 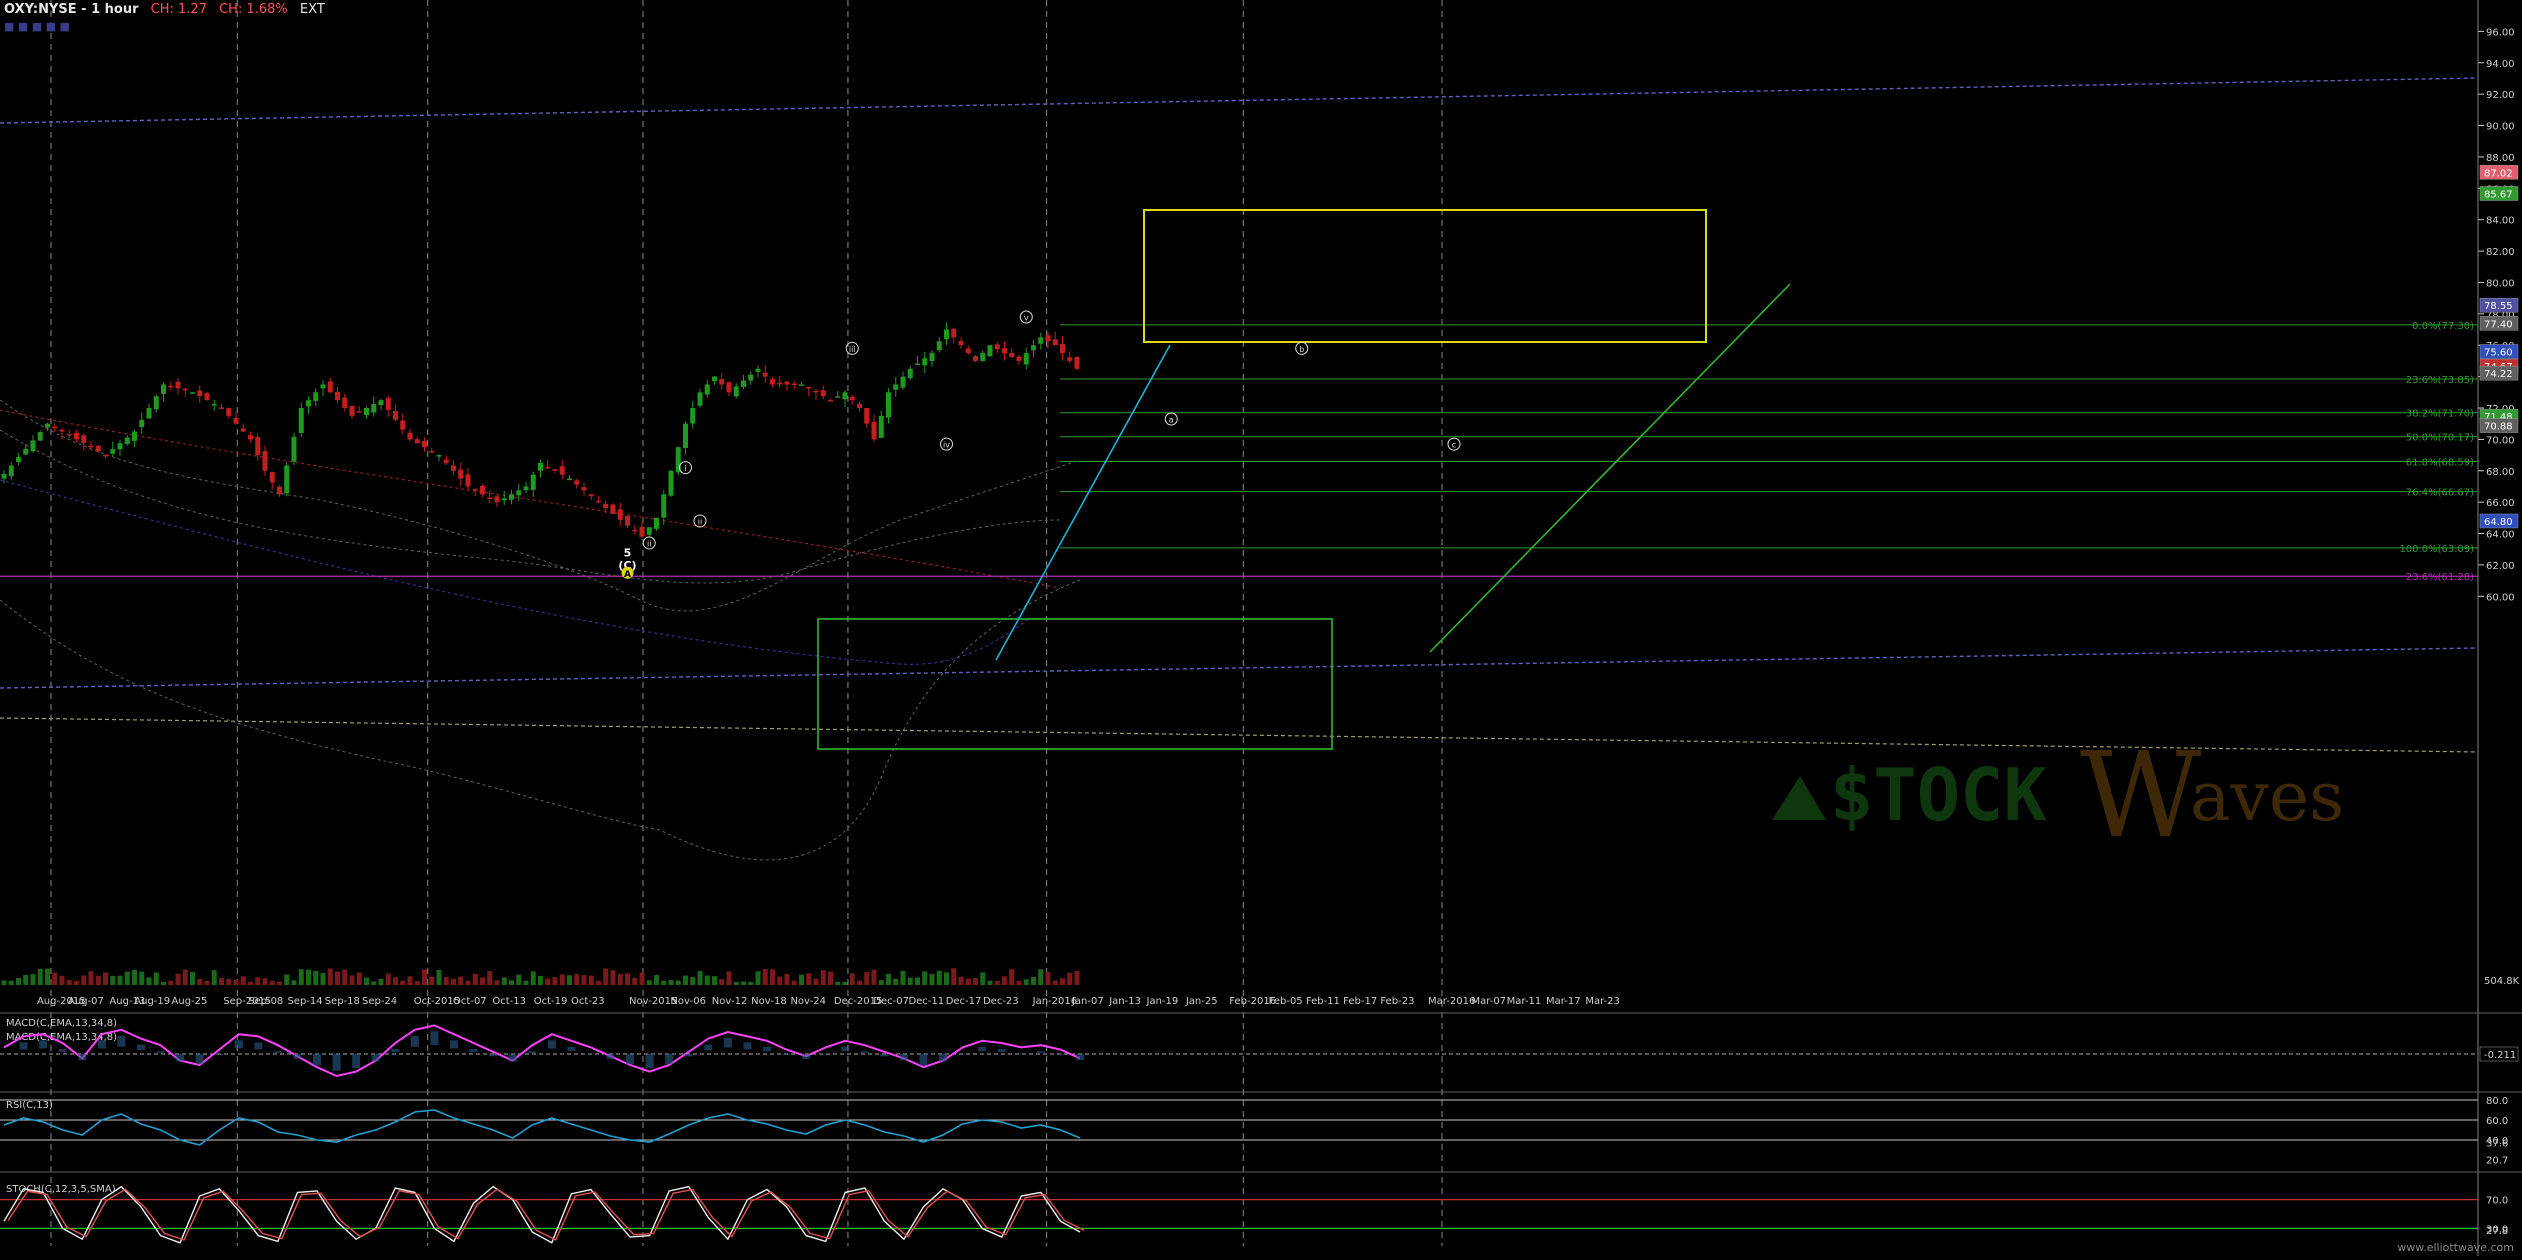 What do you see at coordinates (2455, 1247) in the screenshot?
I see `watermark: www.elliottwave.com` at bounding box center [2455, 1247].